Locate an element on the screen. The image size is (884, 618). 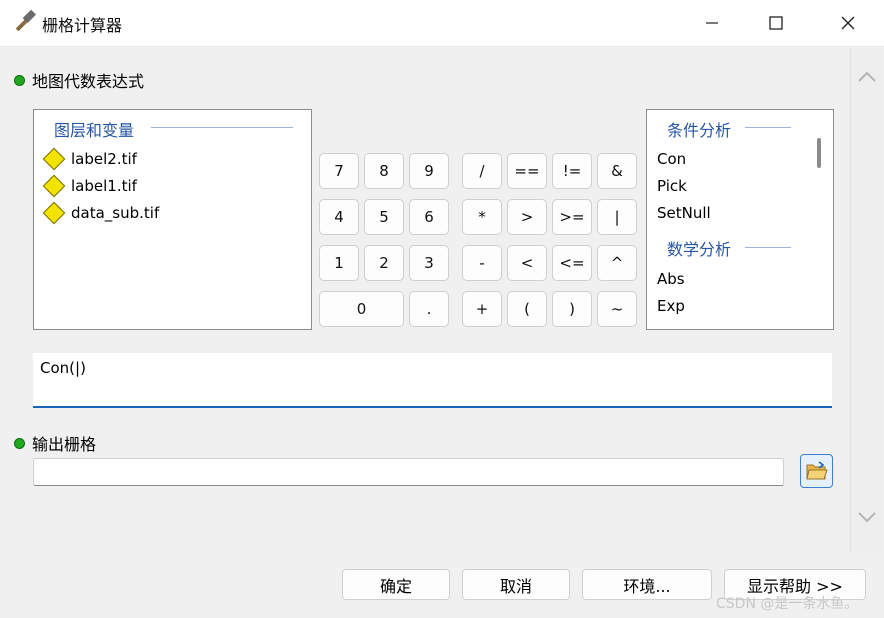
key-0: 0 is located at coordinates (361, 309).